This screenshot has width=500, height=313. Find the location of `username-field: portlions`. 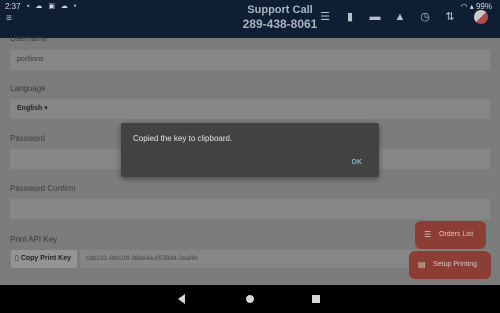

username-field: portlions is located at coordinates (250, 60).